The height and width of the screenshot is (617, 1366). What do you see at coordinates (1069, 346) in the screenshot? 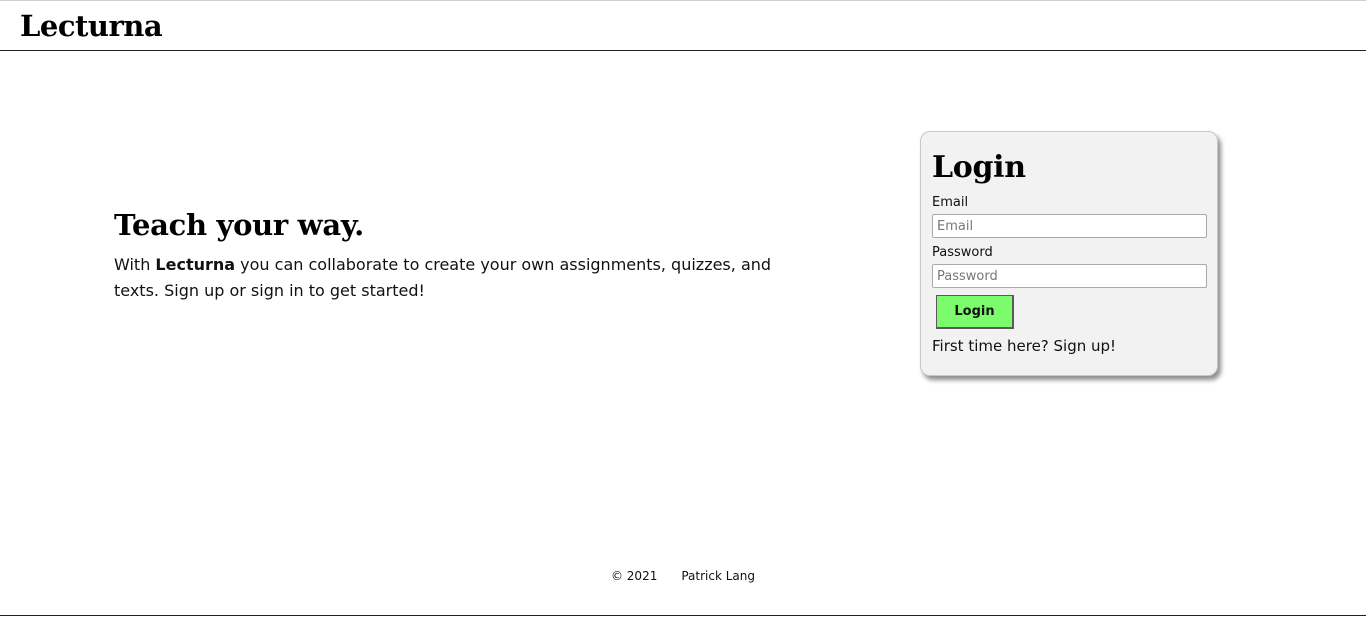
I see `signup-link: First time here? Sign up!` at bounding box center [1069, 346].